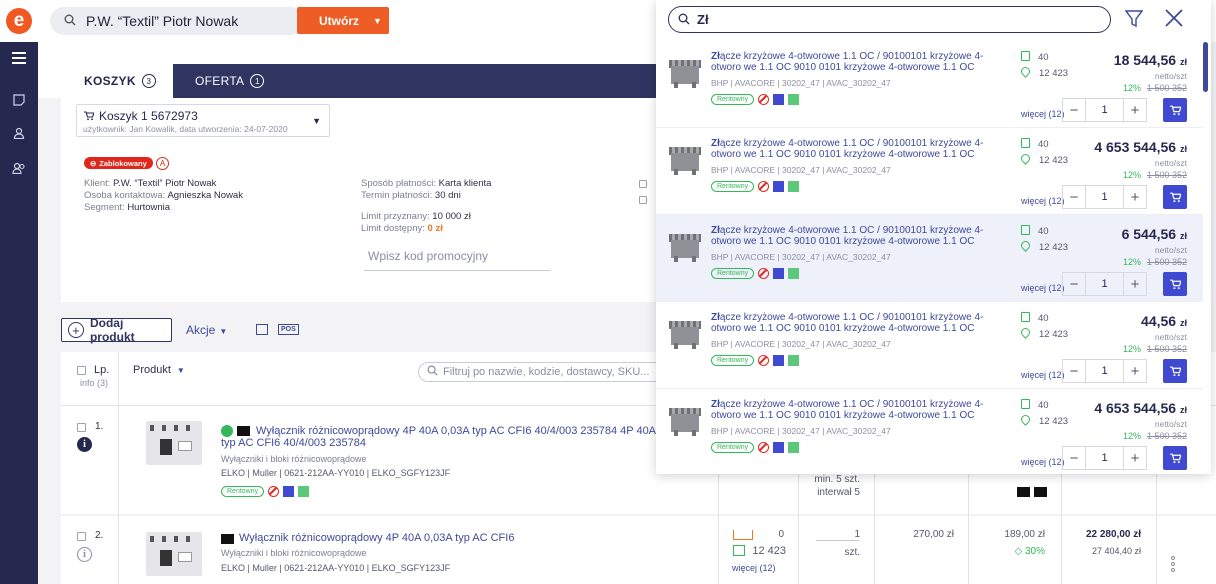  What do you see at coordinates (99, 426) in the screenshot?
I see `row-number: 1.` at bounding box center [99, 426].